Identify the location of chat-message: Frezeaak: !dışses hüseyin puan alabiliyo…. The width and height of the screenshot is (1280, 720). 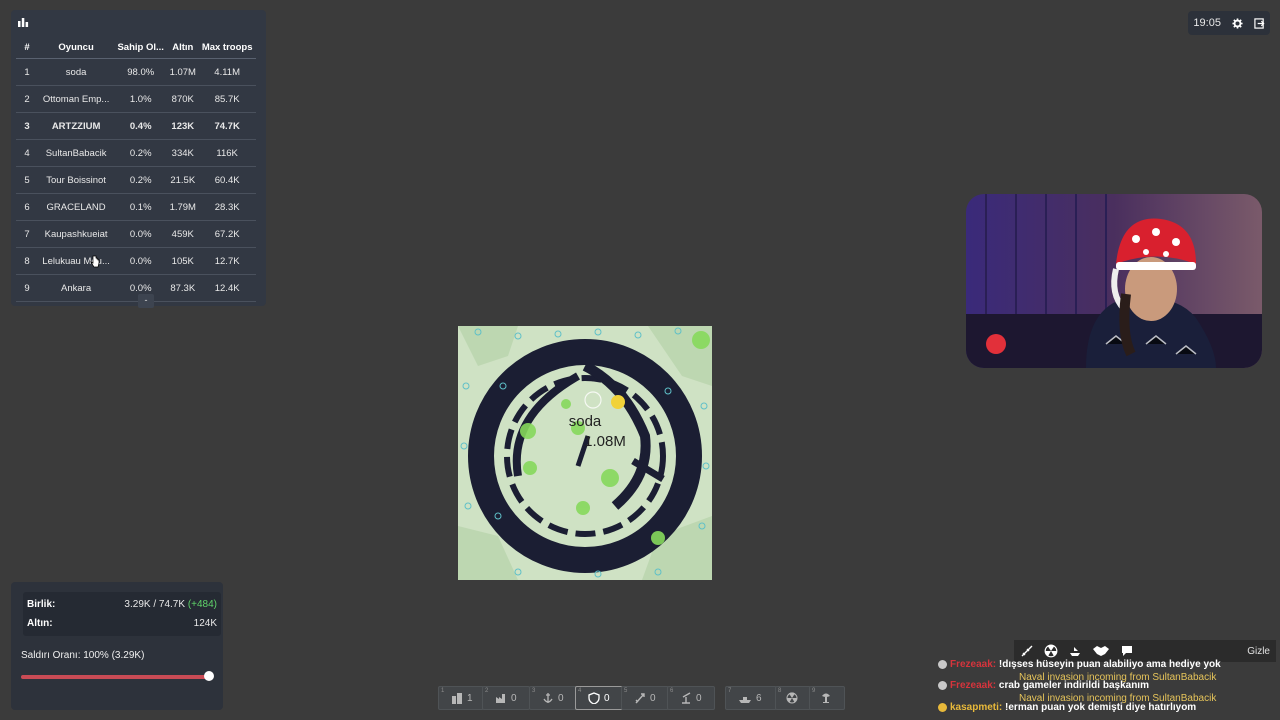
(1079, 664).